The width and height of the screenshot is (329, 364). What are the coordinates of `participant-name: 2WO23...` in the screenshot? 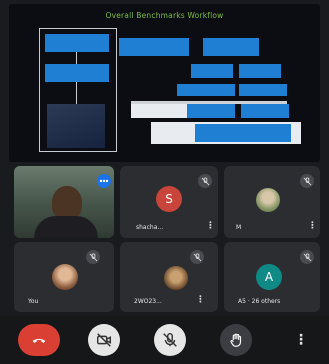 It's located at (148, 301).